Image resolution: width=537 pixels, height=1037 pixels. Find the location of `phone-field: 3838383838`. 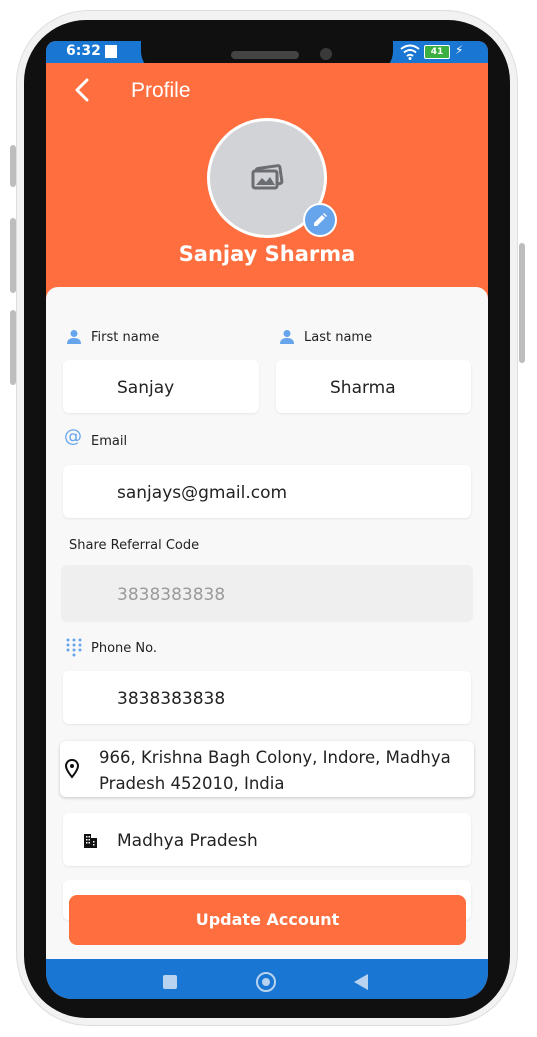

phone-field: 3838383838 is located at coordinates (267, 697).